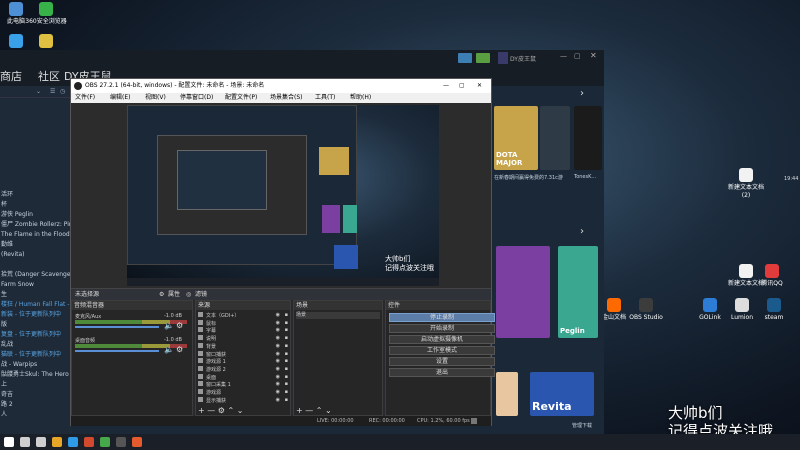 This screenshot has width=800, height=450. Describe the element at coordinates (9, 442) in the screenshot. I see `taskbar-start-icon` at that location.